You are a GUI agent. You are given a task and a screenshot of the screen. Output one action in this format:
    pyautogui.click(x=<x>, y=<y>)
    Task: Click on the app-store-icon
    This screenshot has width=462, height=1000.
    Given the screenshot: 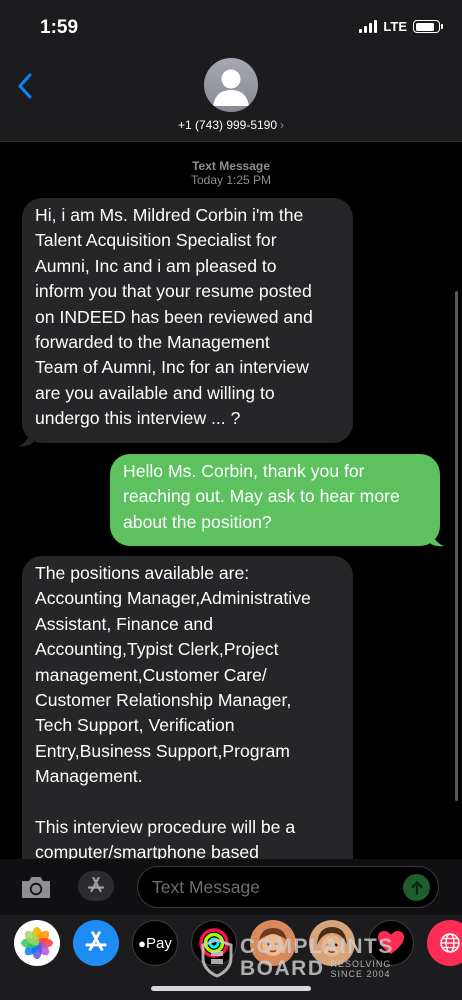 What is the action you would take?
    pyautogui.click(x=96, y=884)
    